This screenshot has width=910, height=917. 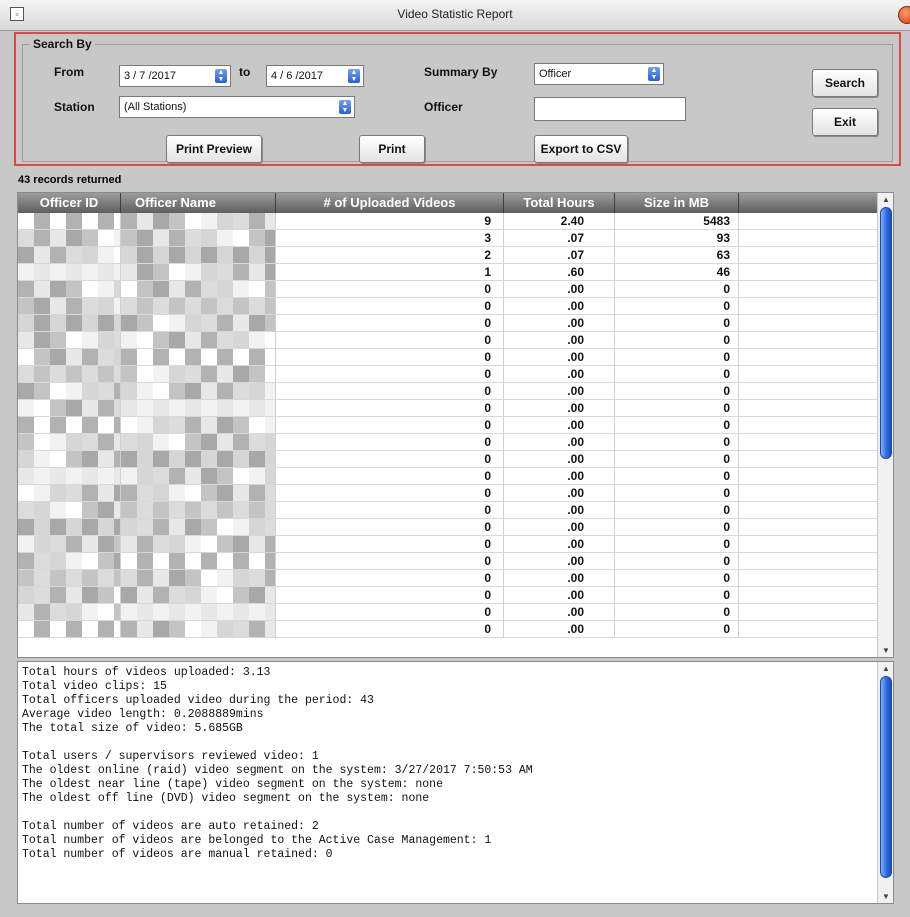 What do you see at coordinates (559, 221) in the screenshot?
I see `total-hours-cell: 2.40` at bounding box center [559, 221].